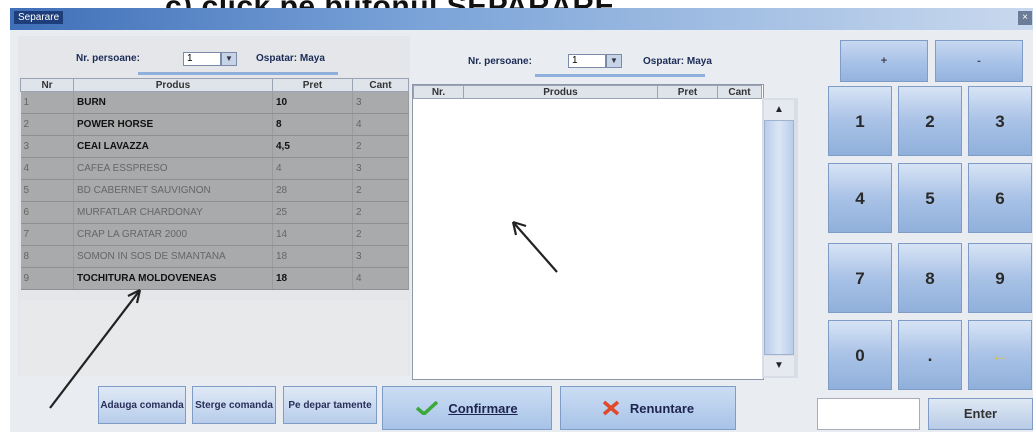 The height and width of the screenshot is (432, 1033). What do you see at coordinates (535, 247) in the screenshot?
I see `arrow-to-right-panel` at bounding box center [535, 247].